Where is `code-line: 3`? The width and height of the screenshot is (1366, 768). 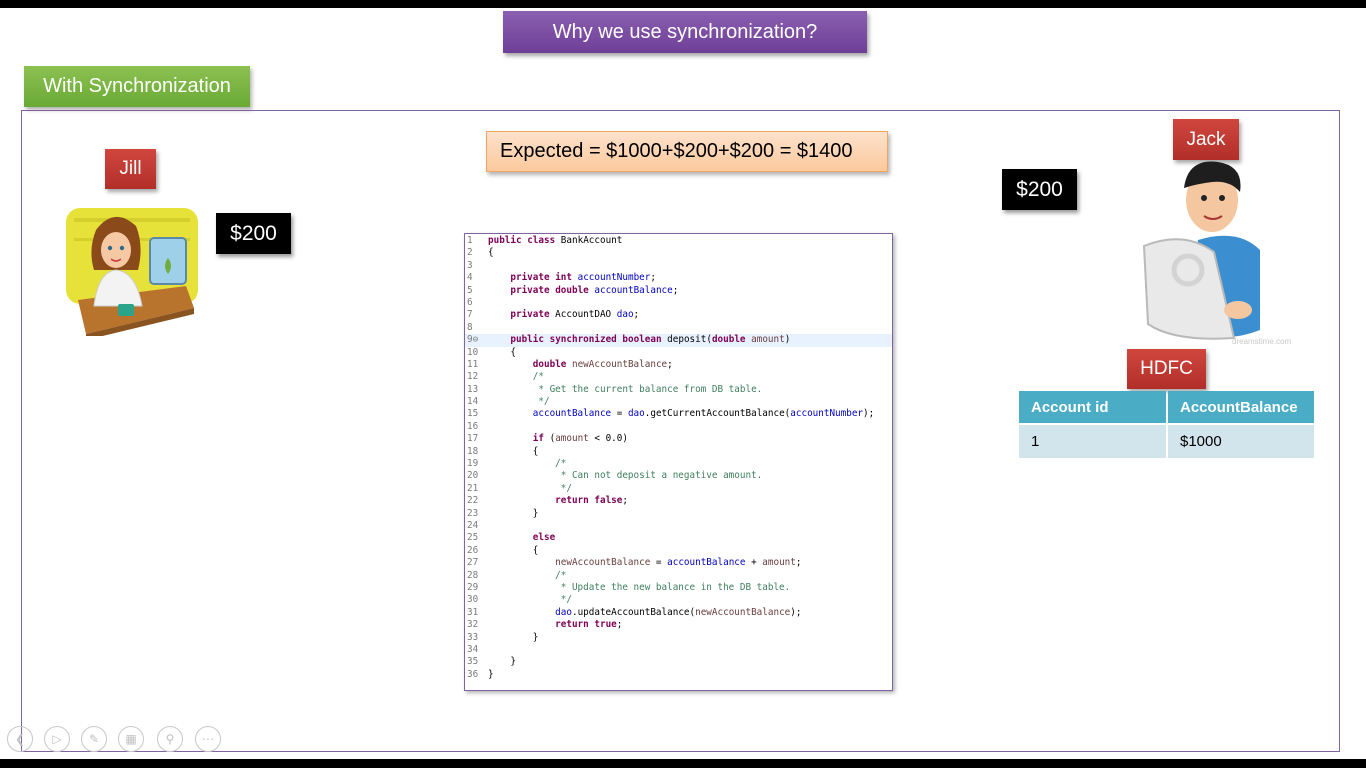 code-line: 3 is located at coordinates (678, 266).